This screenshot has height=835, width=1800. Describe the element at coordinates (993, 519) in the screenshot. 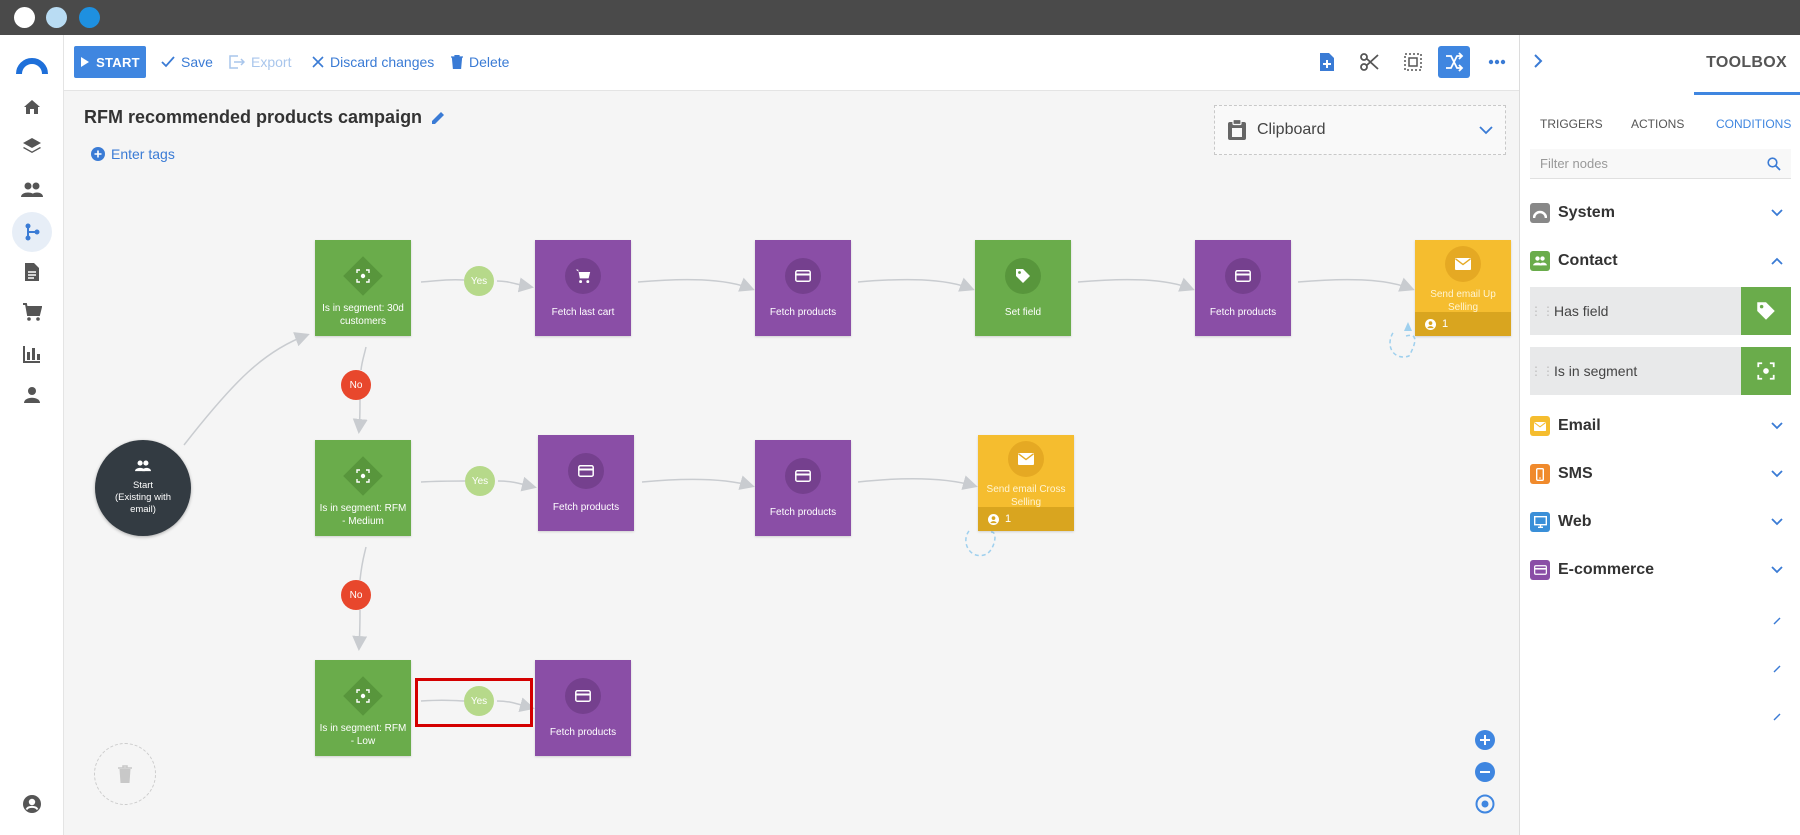

I see `contact-count-icon` at that location.